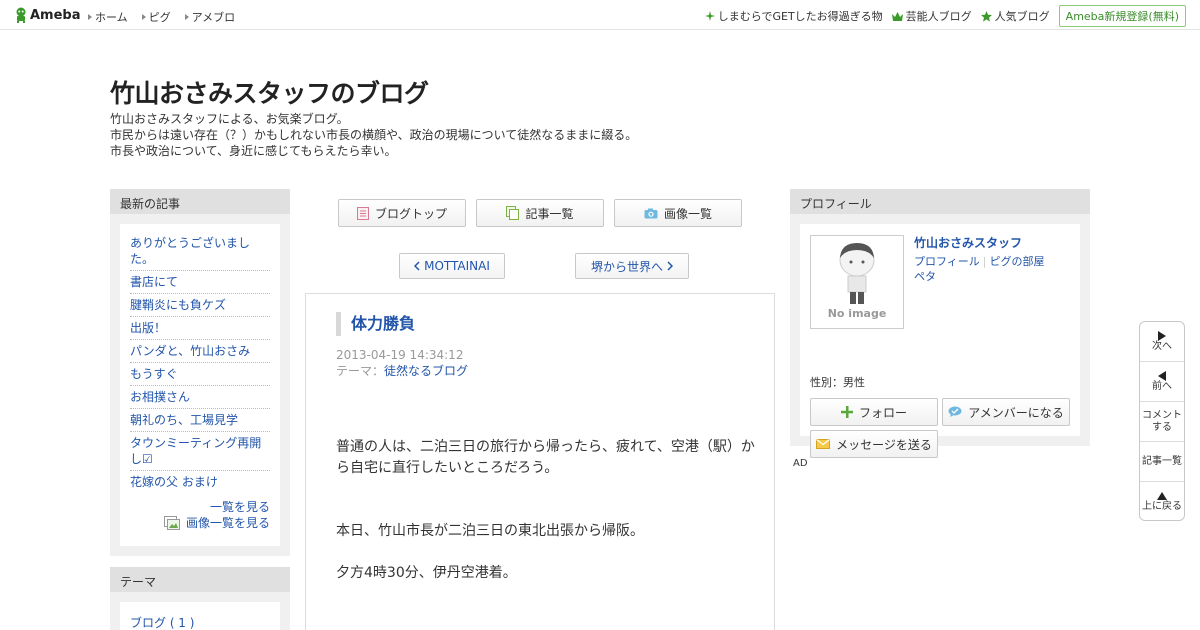 Image resolution: width=1200 pixels, height=630 pixels. What do you see at coordinates (375, 324) in the screenshot?
I see `entry-title: 体力勝負` at bounding box center [375, 324].